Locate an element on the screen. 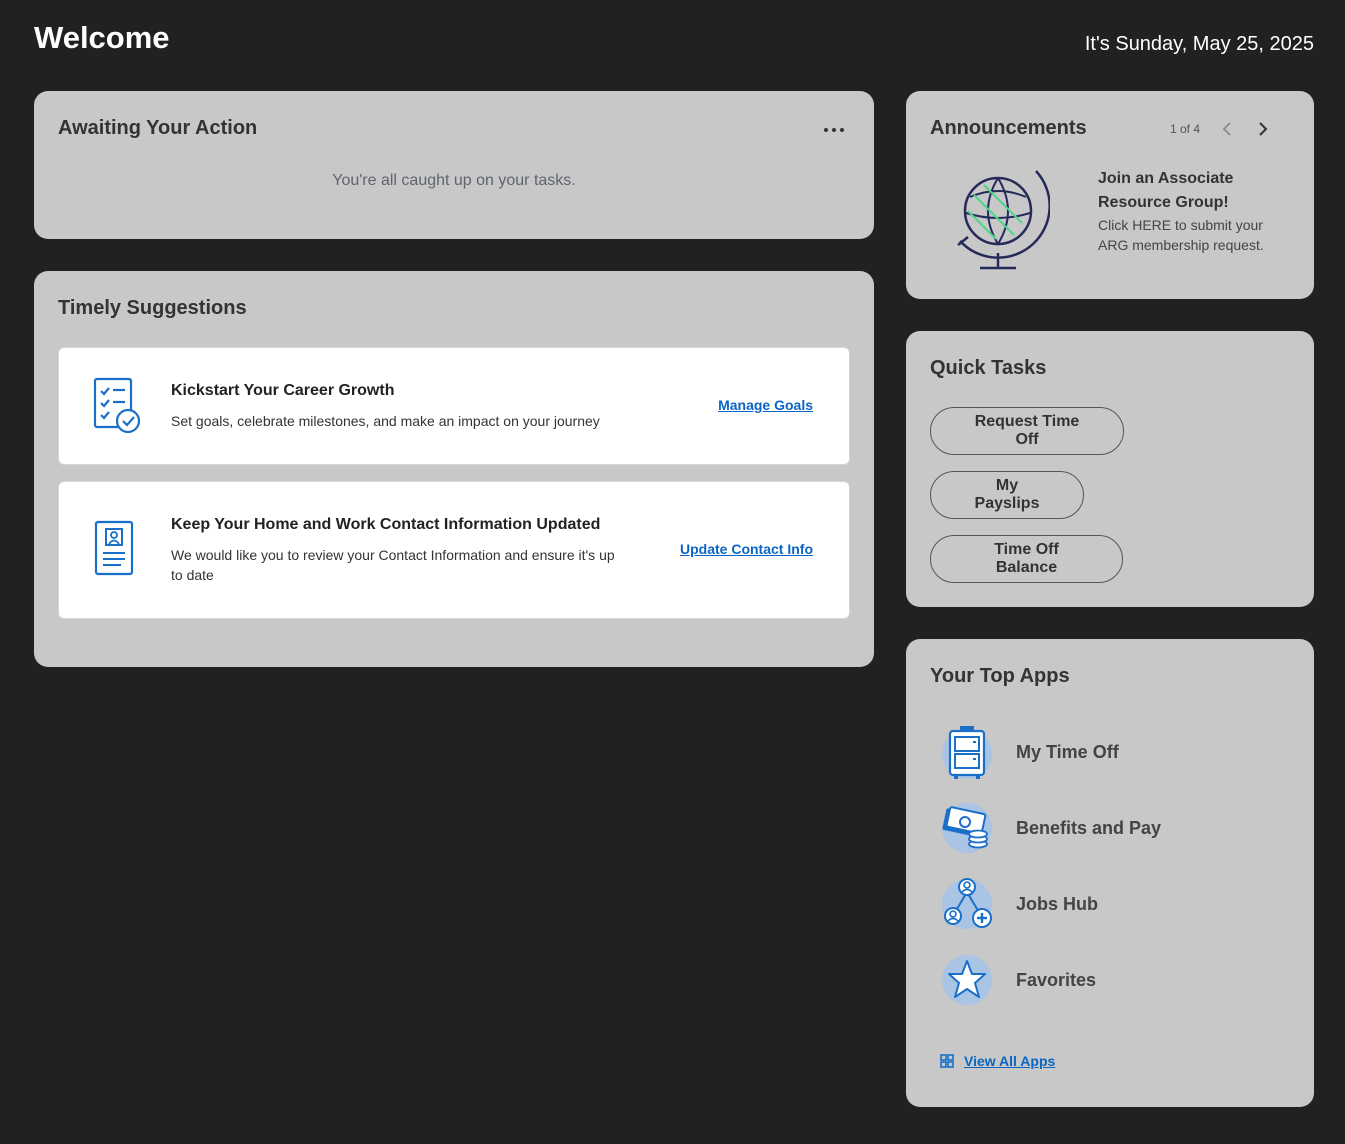  chevron-left-icon is located at coordinates (1226, 129).